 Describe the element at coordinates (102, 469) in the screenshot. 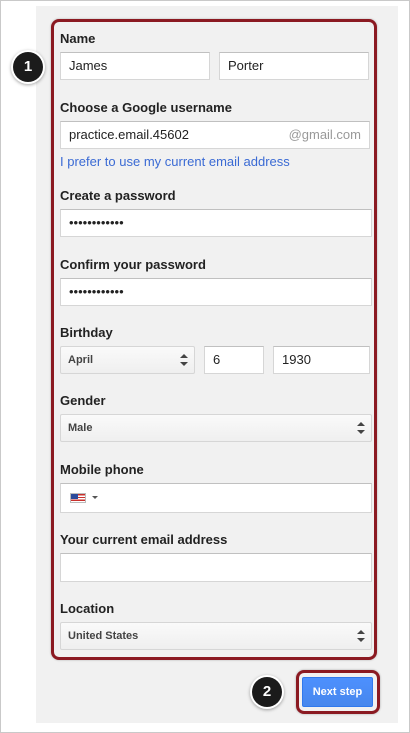

I see `mobile-phone-label: Mobile phone` at that location.